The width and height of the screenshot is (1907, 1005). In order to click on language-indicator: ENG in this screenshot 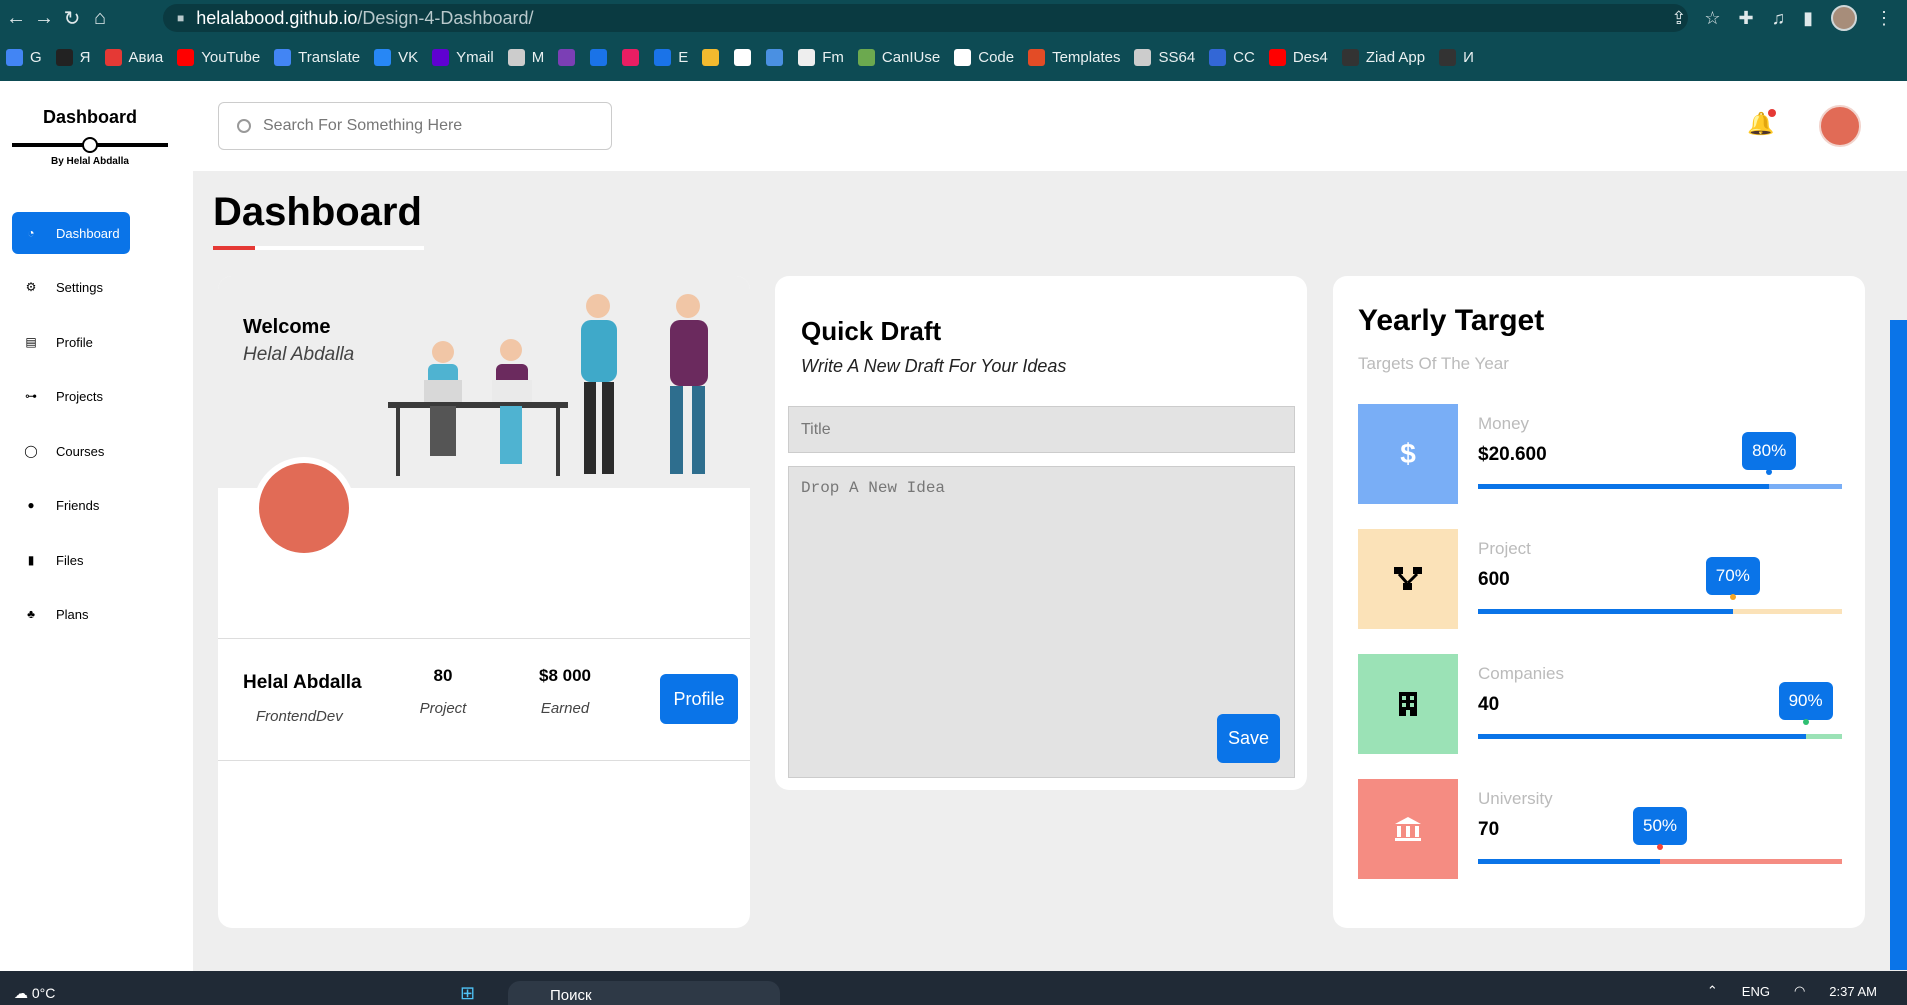, I will do `click(1756, 991)`.